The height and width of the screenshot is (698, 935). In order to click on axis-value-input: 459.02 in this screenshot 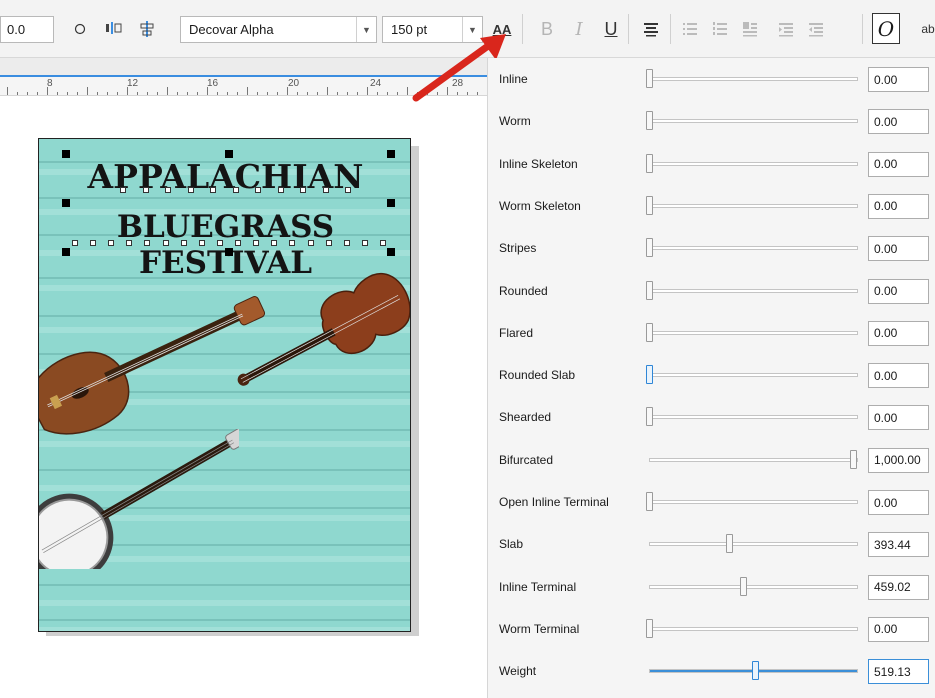, I will do `click(898, 587)`.